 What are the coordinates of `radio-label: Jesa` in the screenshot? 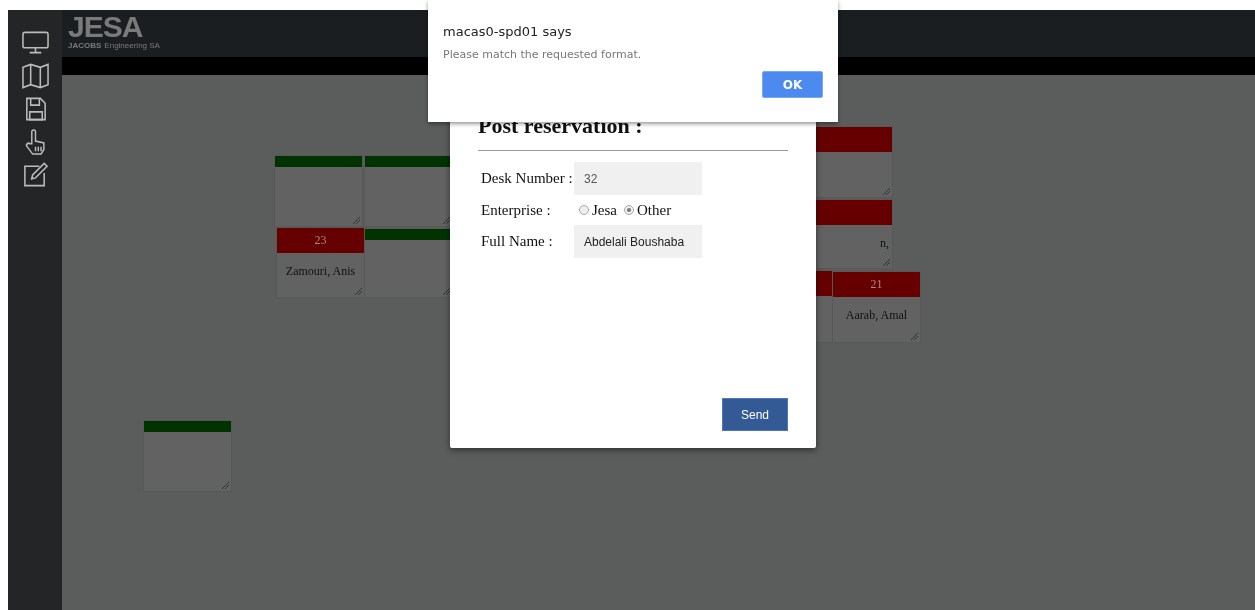 It's located at (604, 210).